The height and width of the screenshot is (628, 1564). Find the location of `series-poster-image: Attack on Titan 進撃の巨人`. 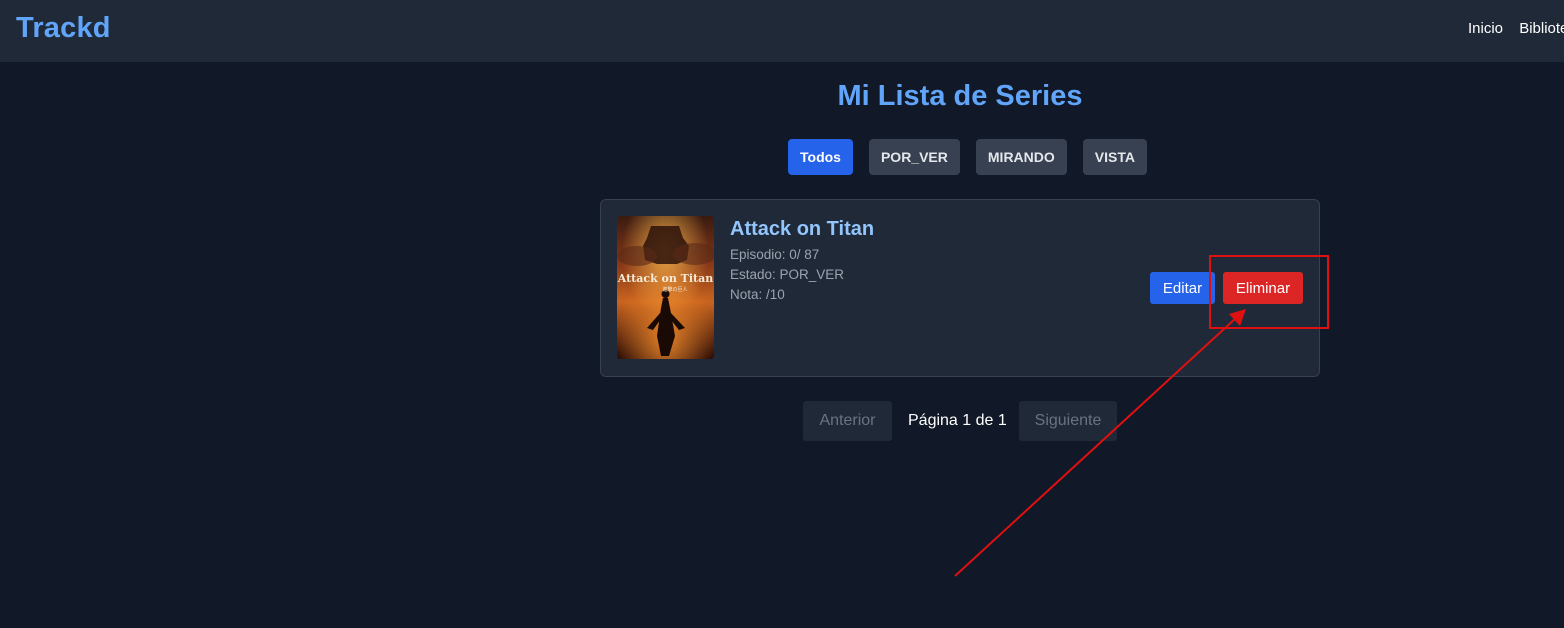

series-poster-image: Attack on Titan 進撃の巨人 is located at coordinates (665, 287).